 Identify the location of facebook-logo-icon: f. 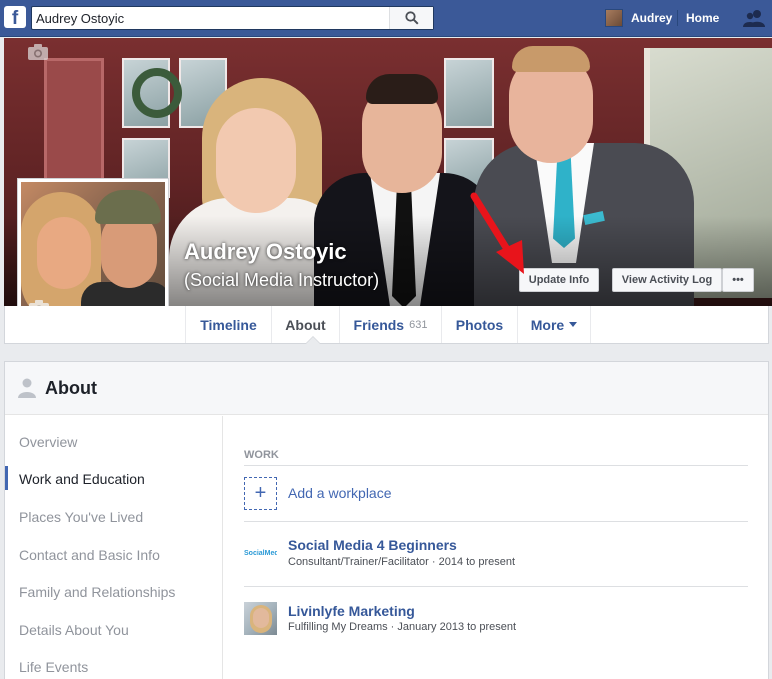
(15, 17).